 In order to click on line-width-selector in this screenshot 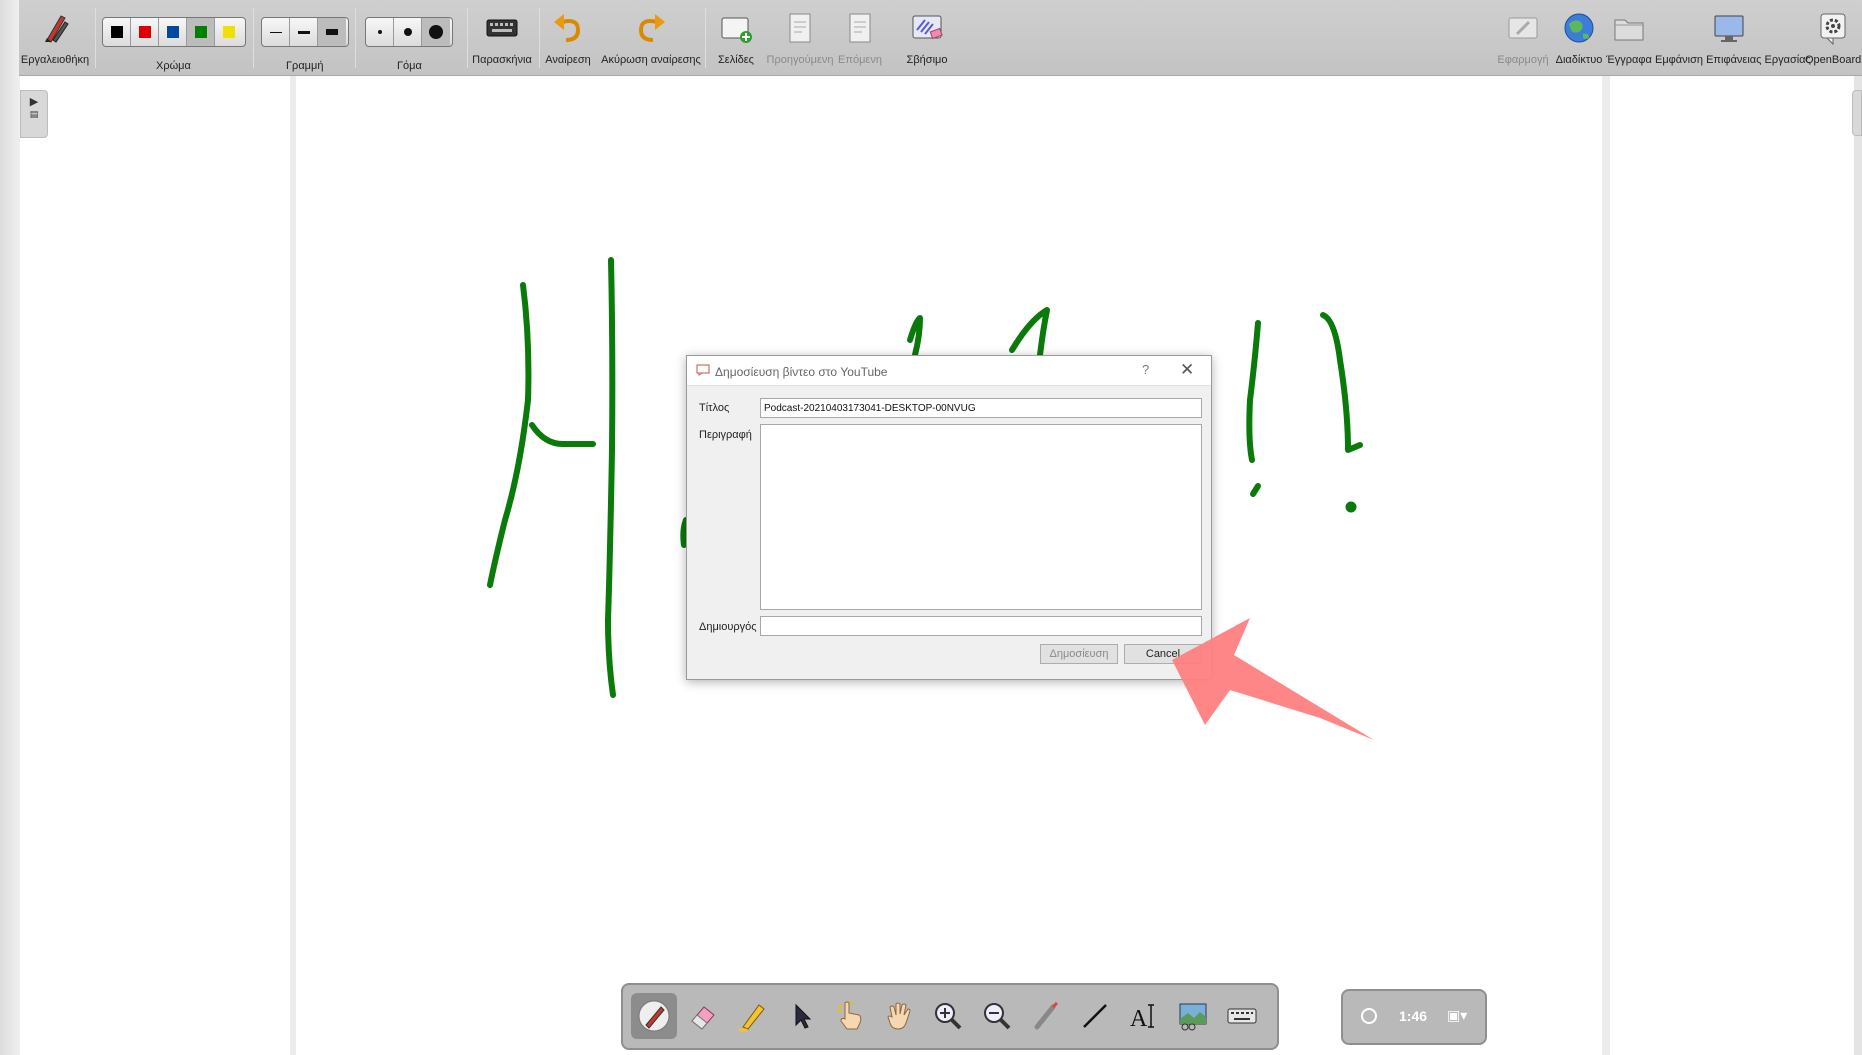, I will do `click(305, 32)`.